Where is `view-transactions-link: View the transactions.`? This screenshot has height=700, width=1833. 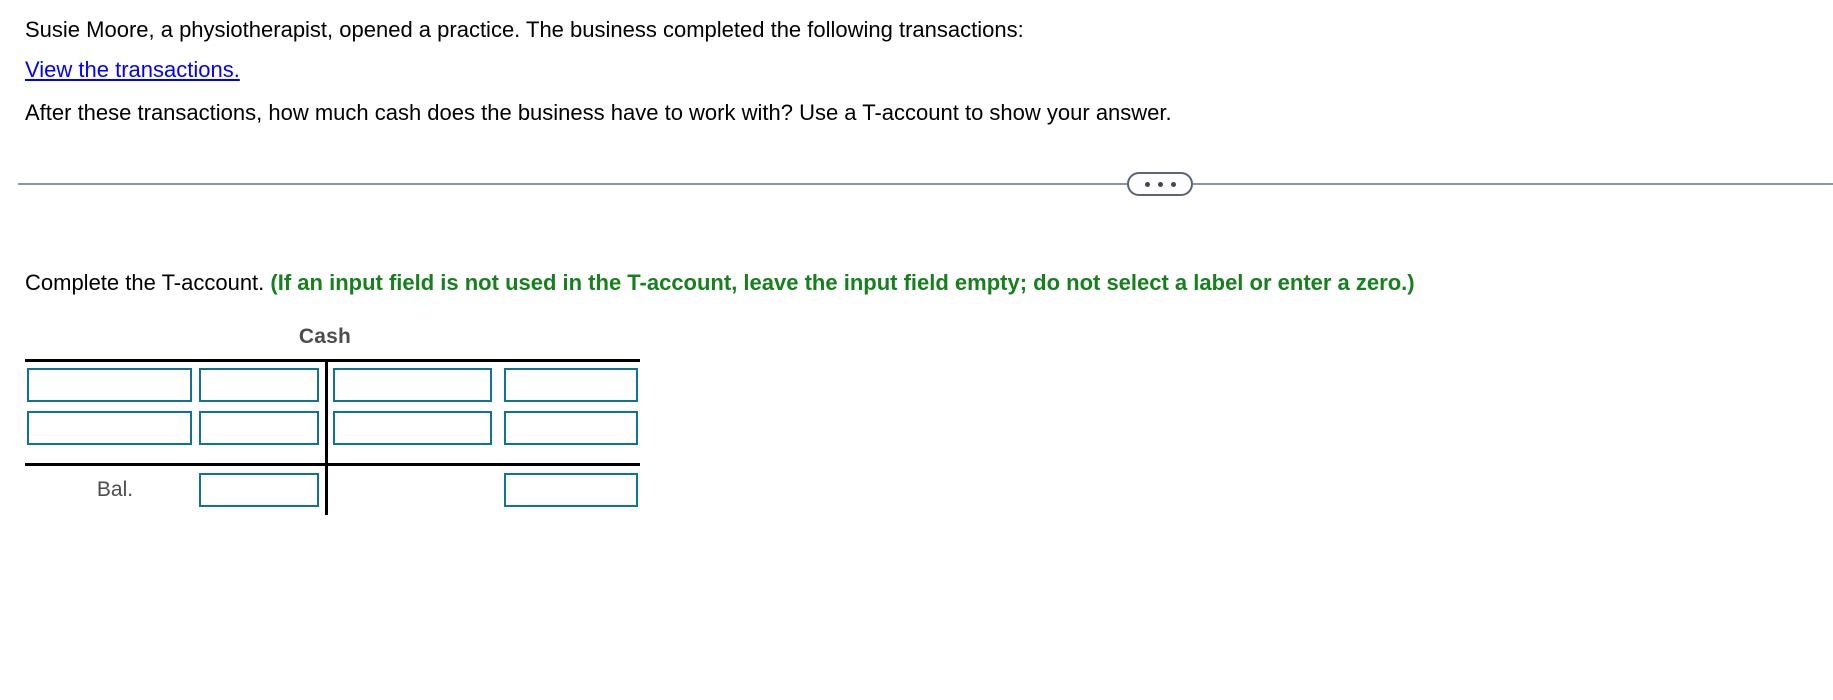 view-transactions-link: View the transactions. is located at coordinates (132, 69).